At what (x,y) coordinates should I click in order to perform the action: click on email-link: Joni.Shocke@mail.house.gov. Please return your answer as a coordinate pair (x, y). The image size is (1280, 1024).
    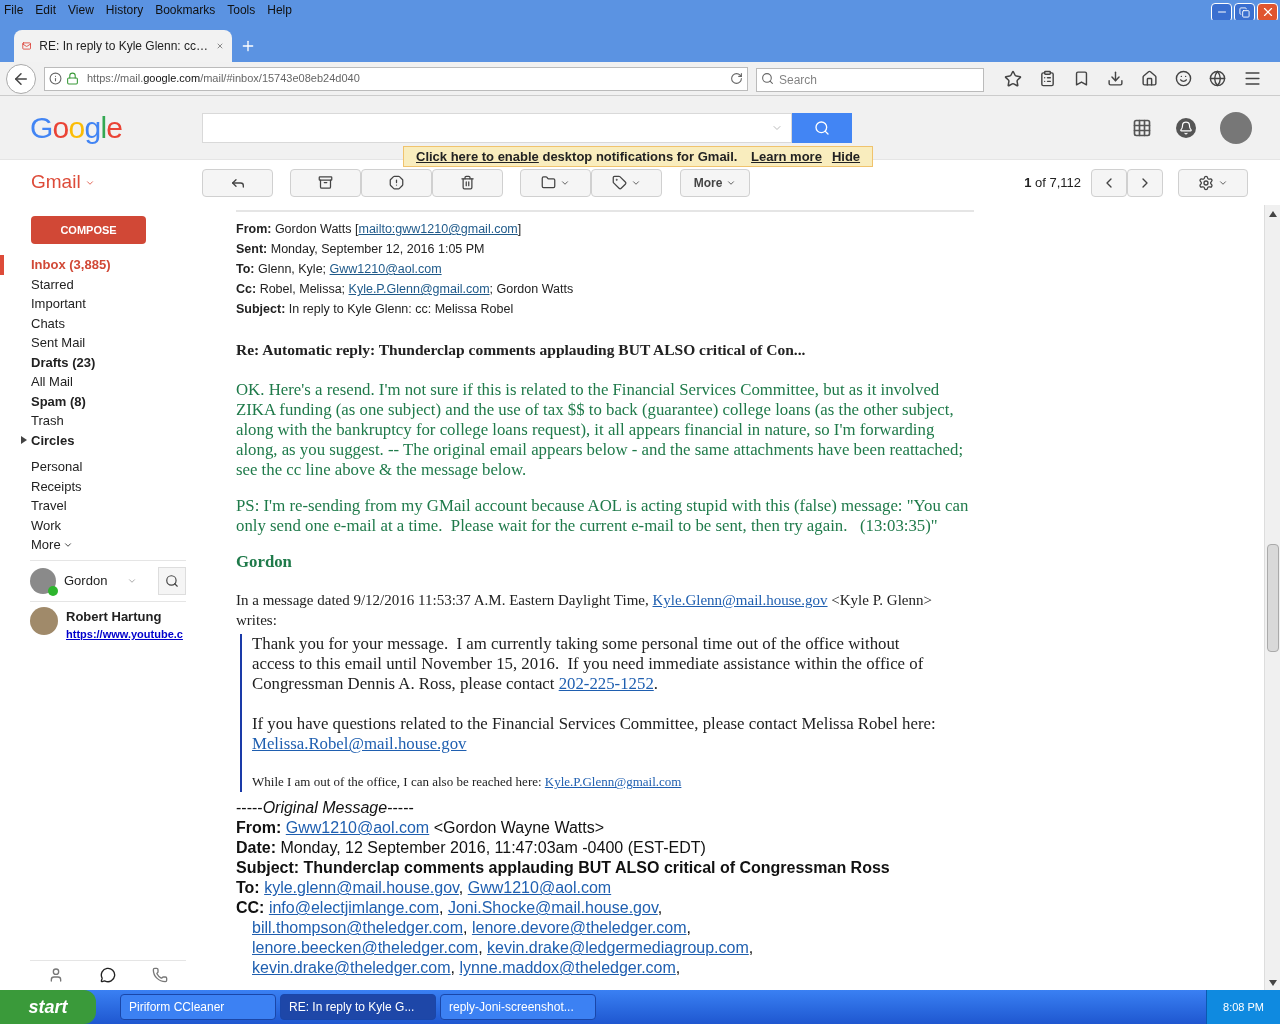
    Looking at the image, I should click on (552, 908).